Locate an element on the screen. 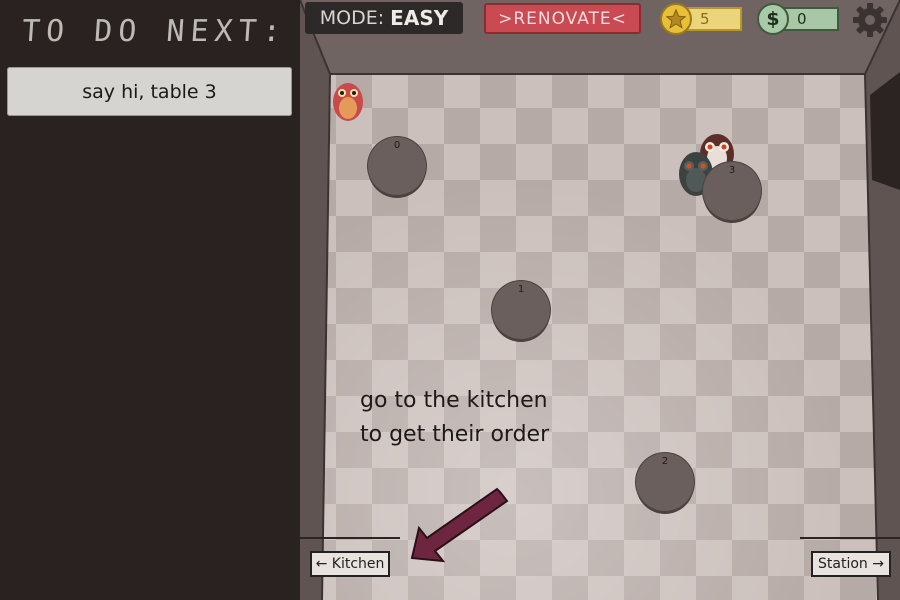 This screenshot has height=600, width=900. station-door-button: Station → is located at coordinates (851, 564).